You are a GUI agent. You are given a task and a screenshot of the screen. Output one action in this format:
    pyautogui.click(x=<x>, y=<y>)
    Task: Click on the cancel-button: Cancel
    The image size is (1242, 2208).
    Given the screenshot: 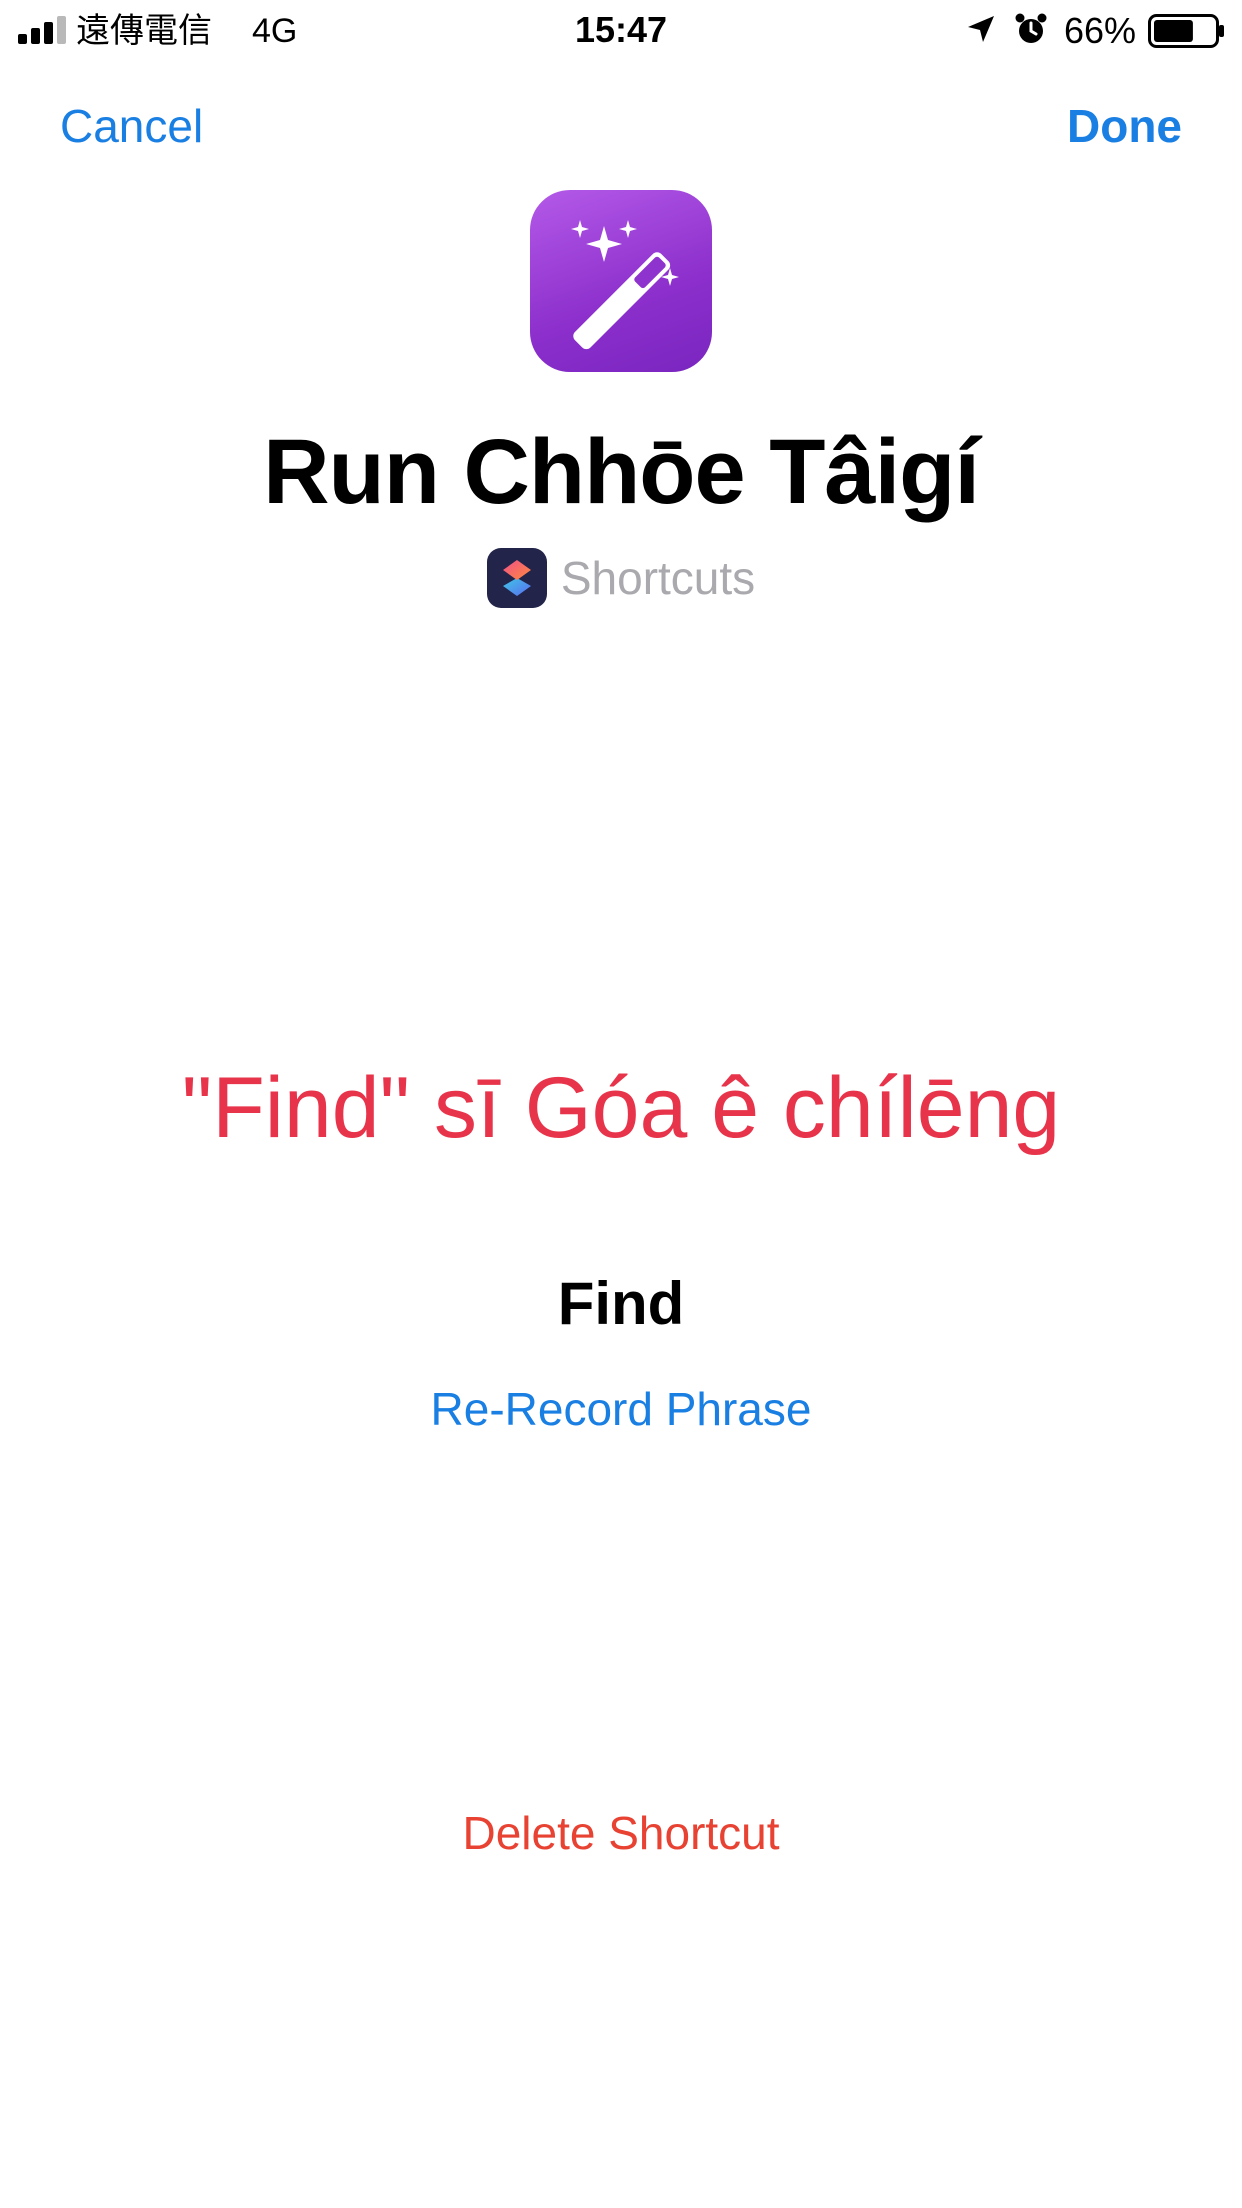 What is the action you would take?
    pyautogui.click(x=131, y=126)
    